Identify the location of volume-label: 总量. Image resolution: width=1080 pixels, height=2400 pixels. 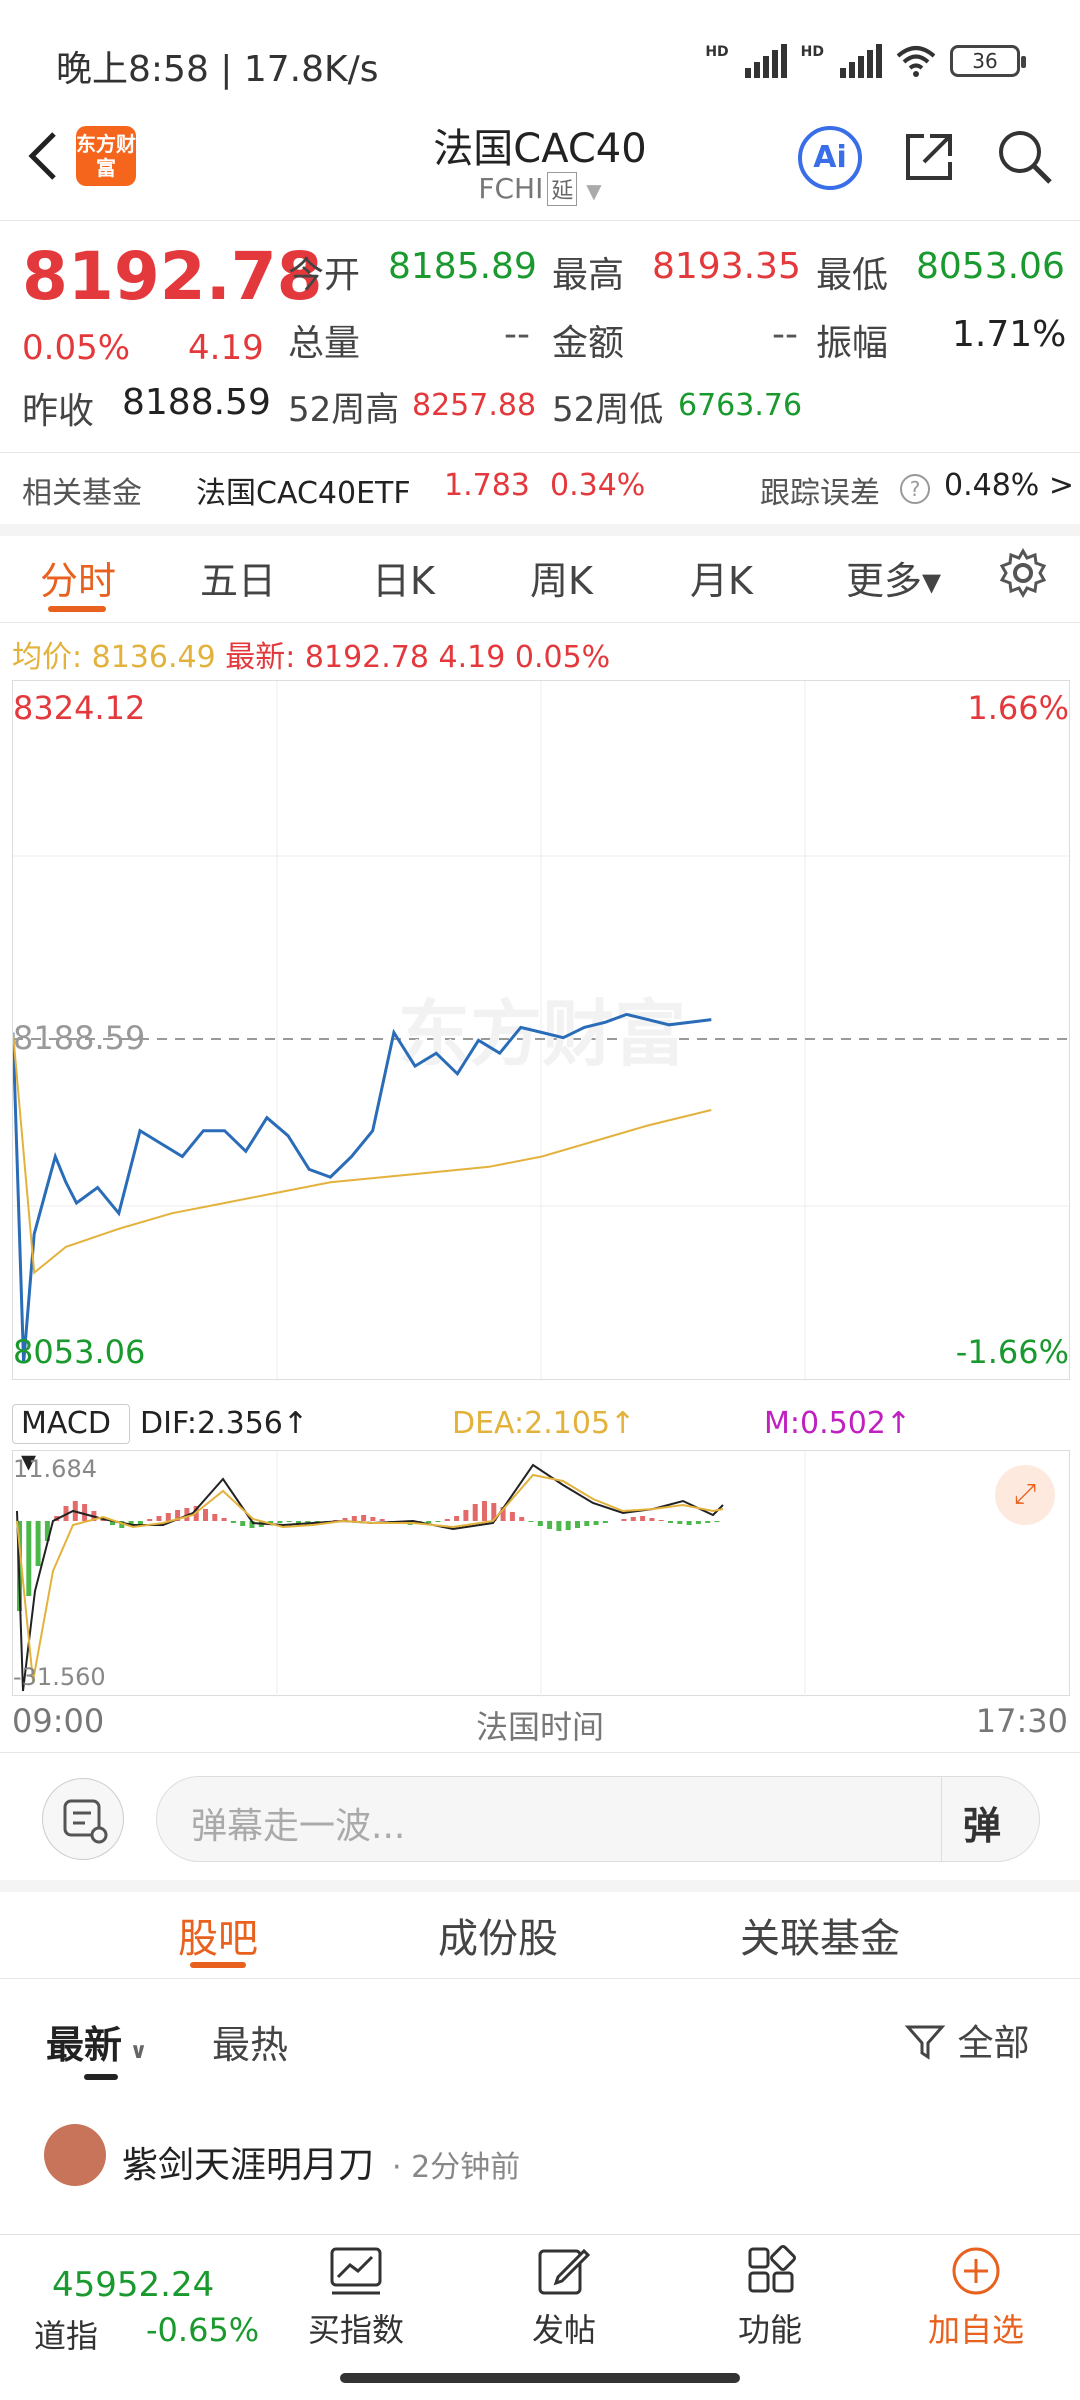
(324, 343).